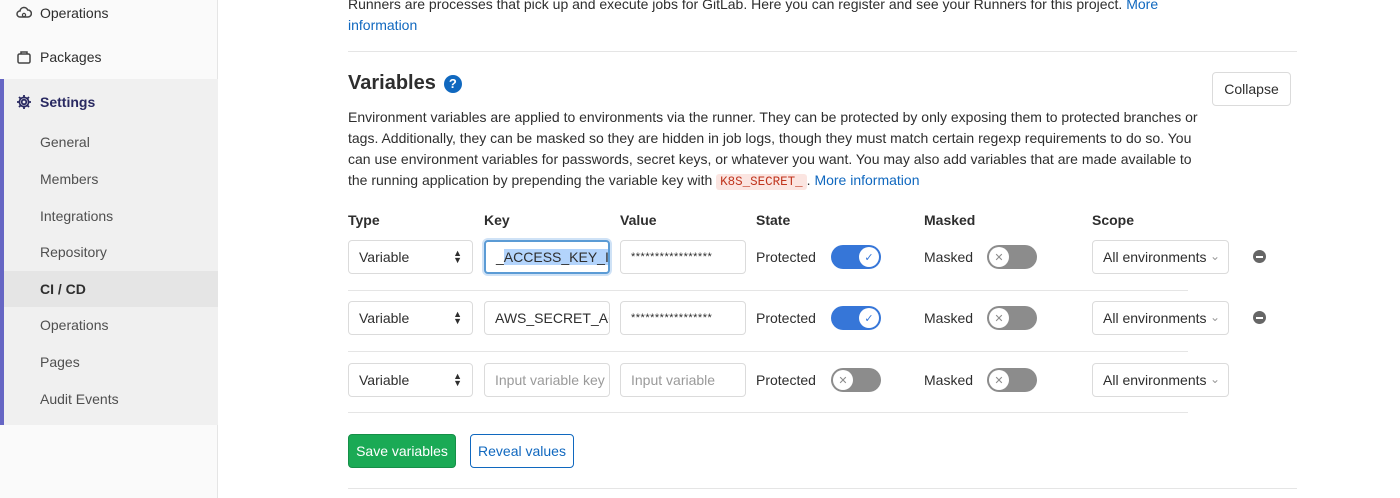 This screenshot has height=498, width=1400. Describe the element at coordinates (63, 289) in the screenshot. I see `sidebar-item-label: CI / CD` at that location.